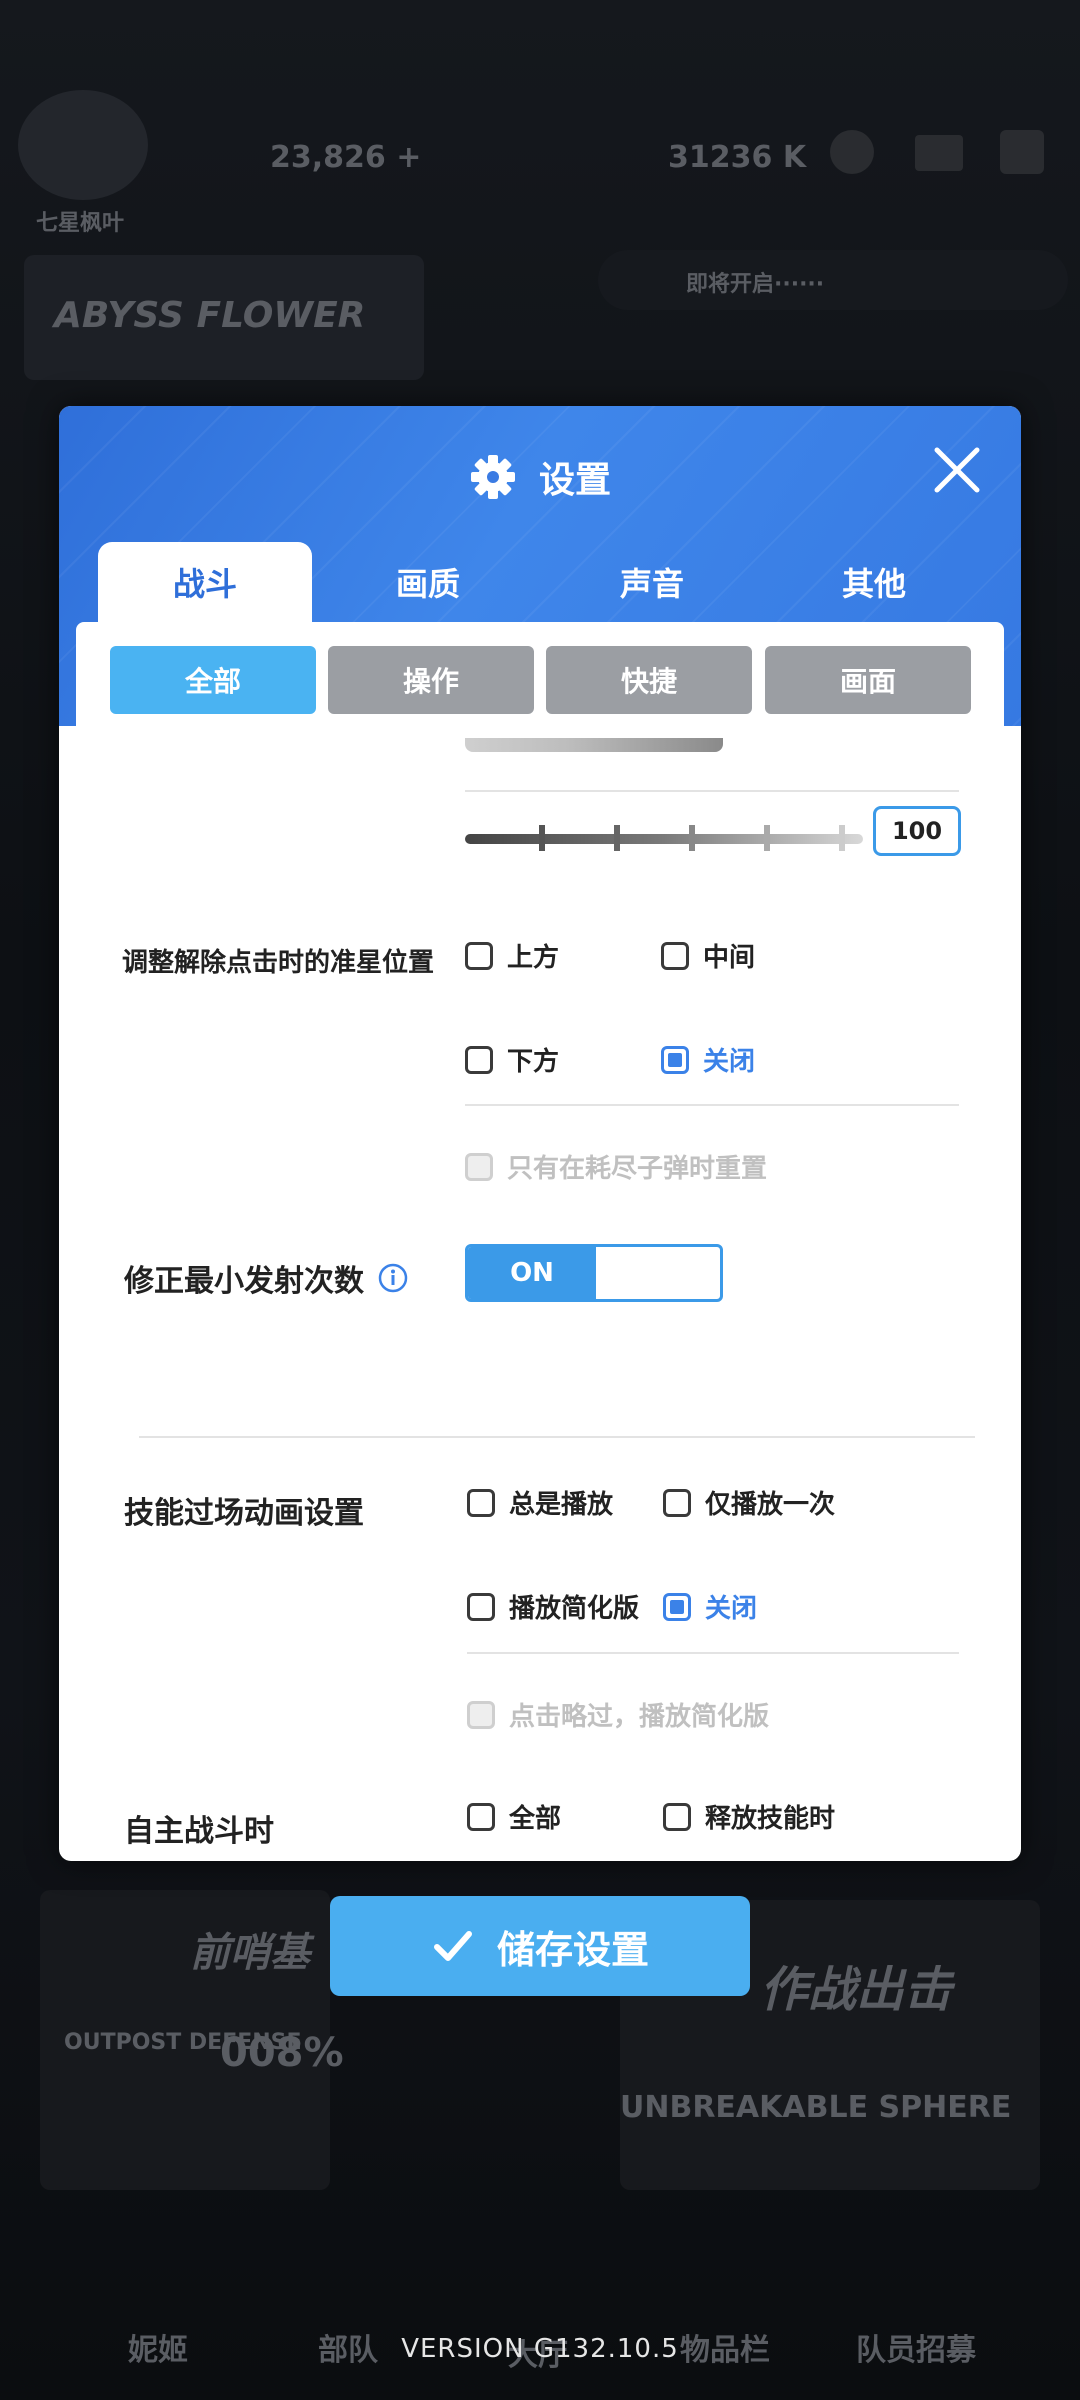 Image resolution: width=1080 pixels, height=2400 pixels. I want to click on checkmark-icon, so click(453, 1946).